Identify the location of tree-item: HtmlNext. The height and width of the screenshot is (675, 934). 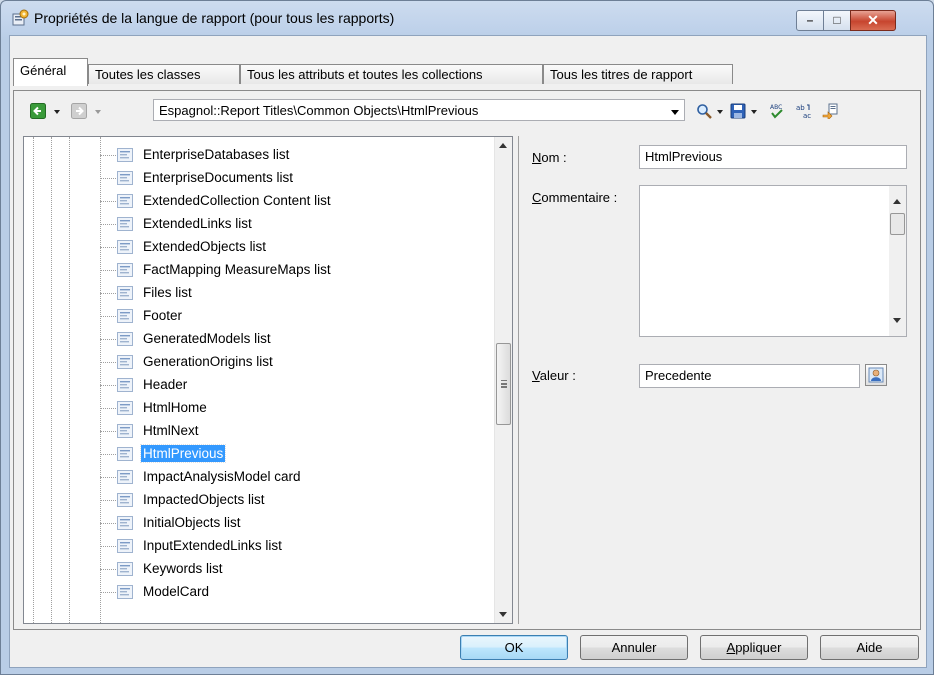
(295, 431).